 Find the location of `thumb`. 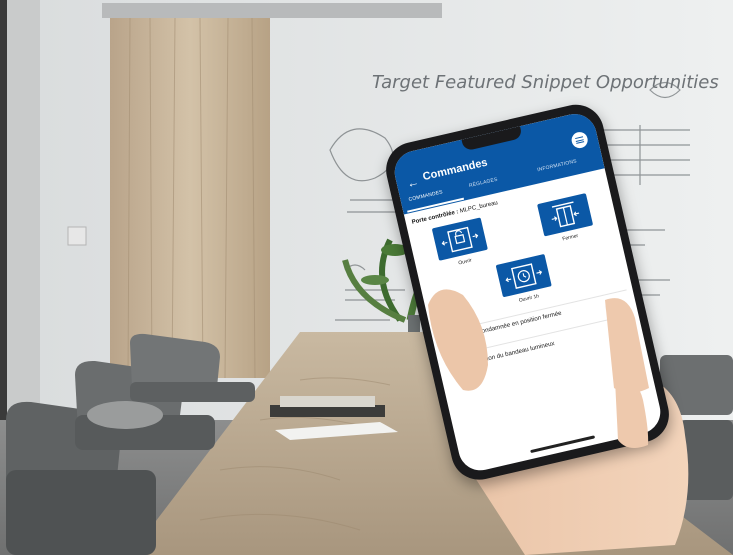

thumb is located at coordinates (458, 340).